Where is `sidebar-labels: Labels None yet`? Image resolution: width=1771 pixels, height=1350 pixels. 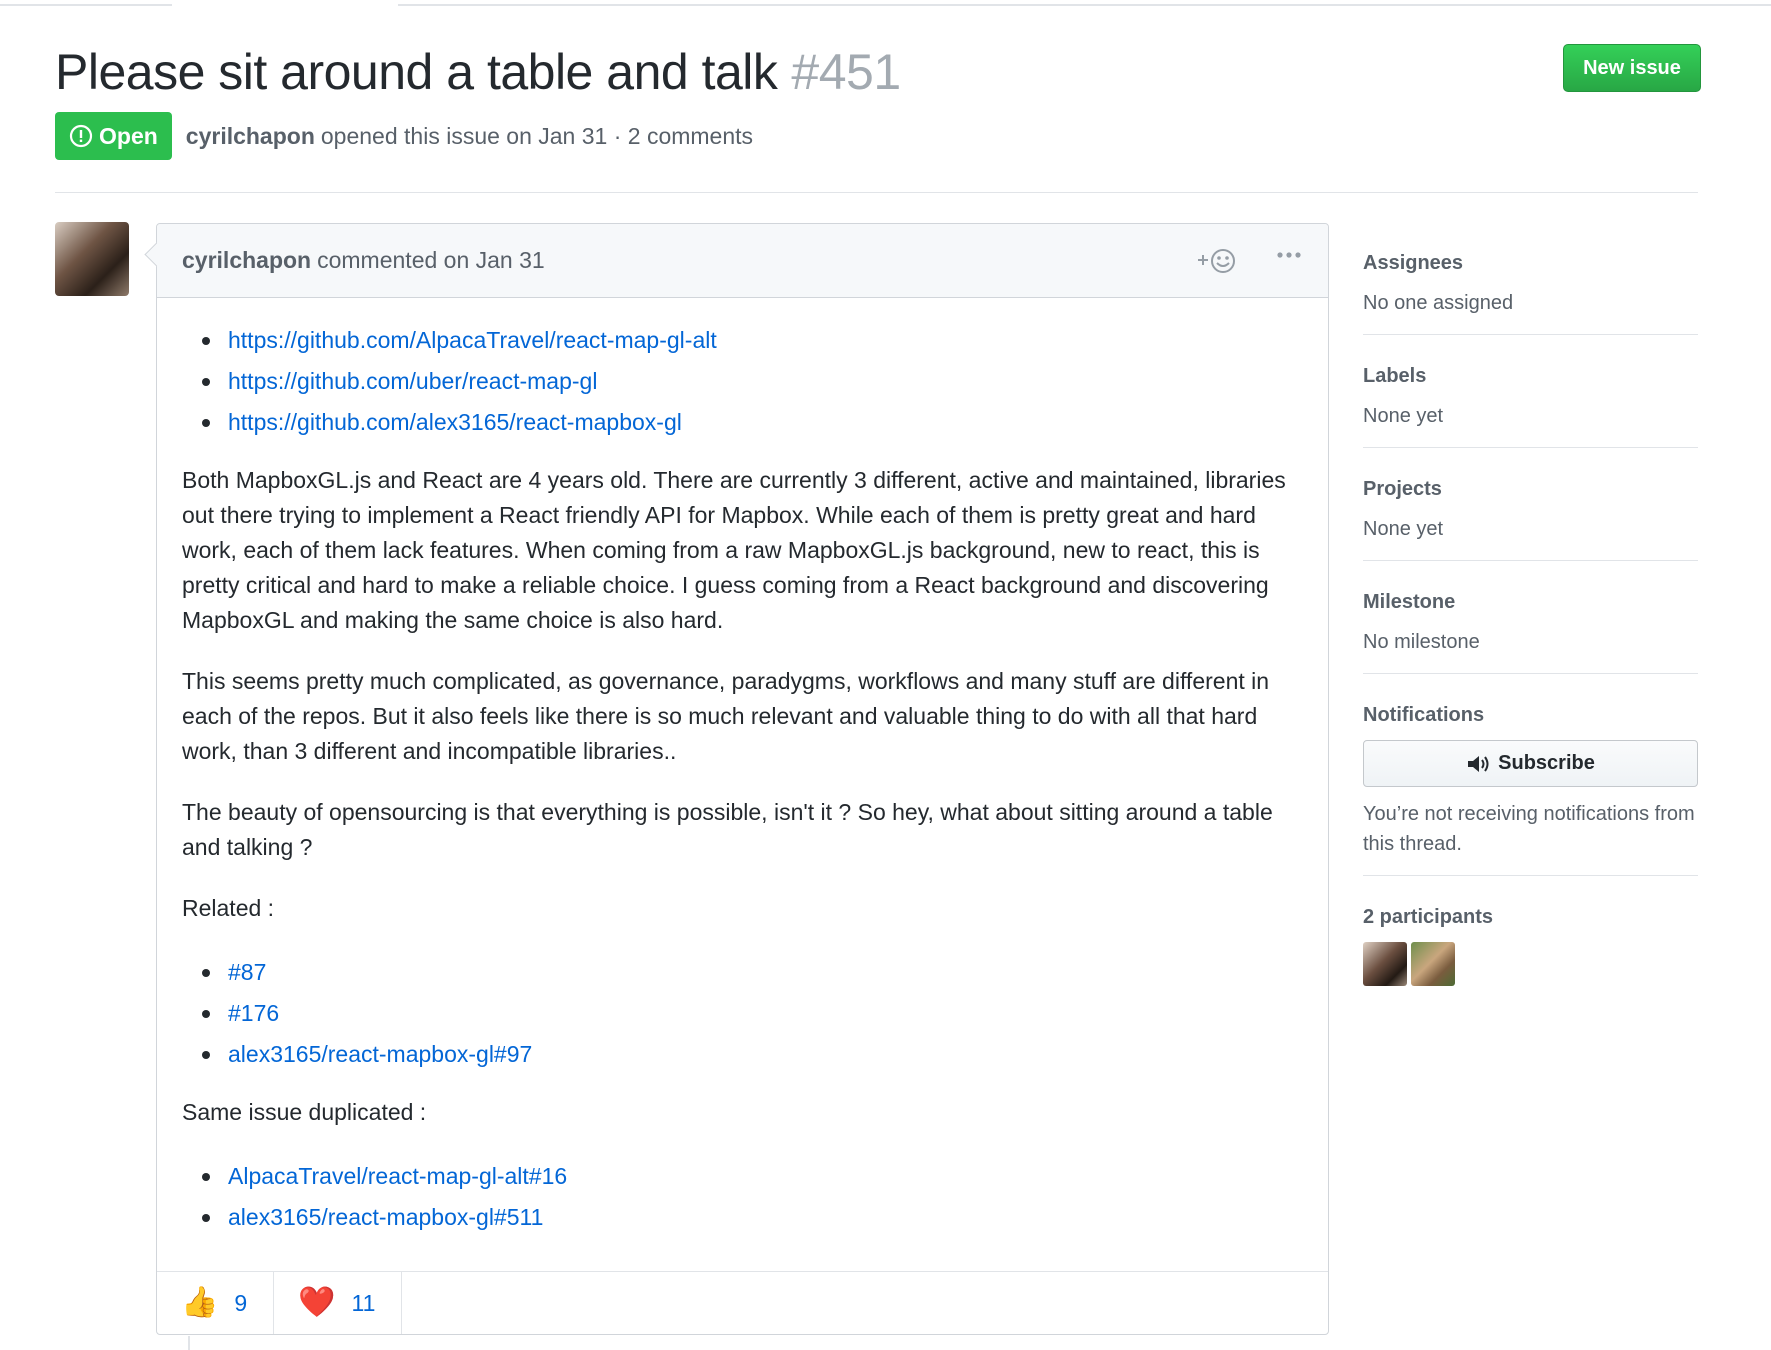 sidebar-labels: Labels None yet is located at coordinates (1530, 399).